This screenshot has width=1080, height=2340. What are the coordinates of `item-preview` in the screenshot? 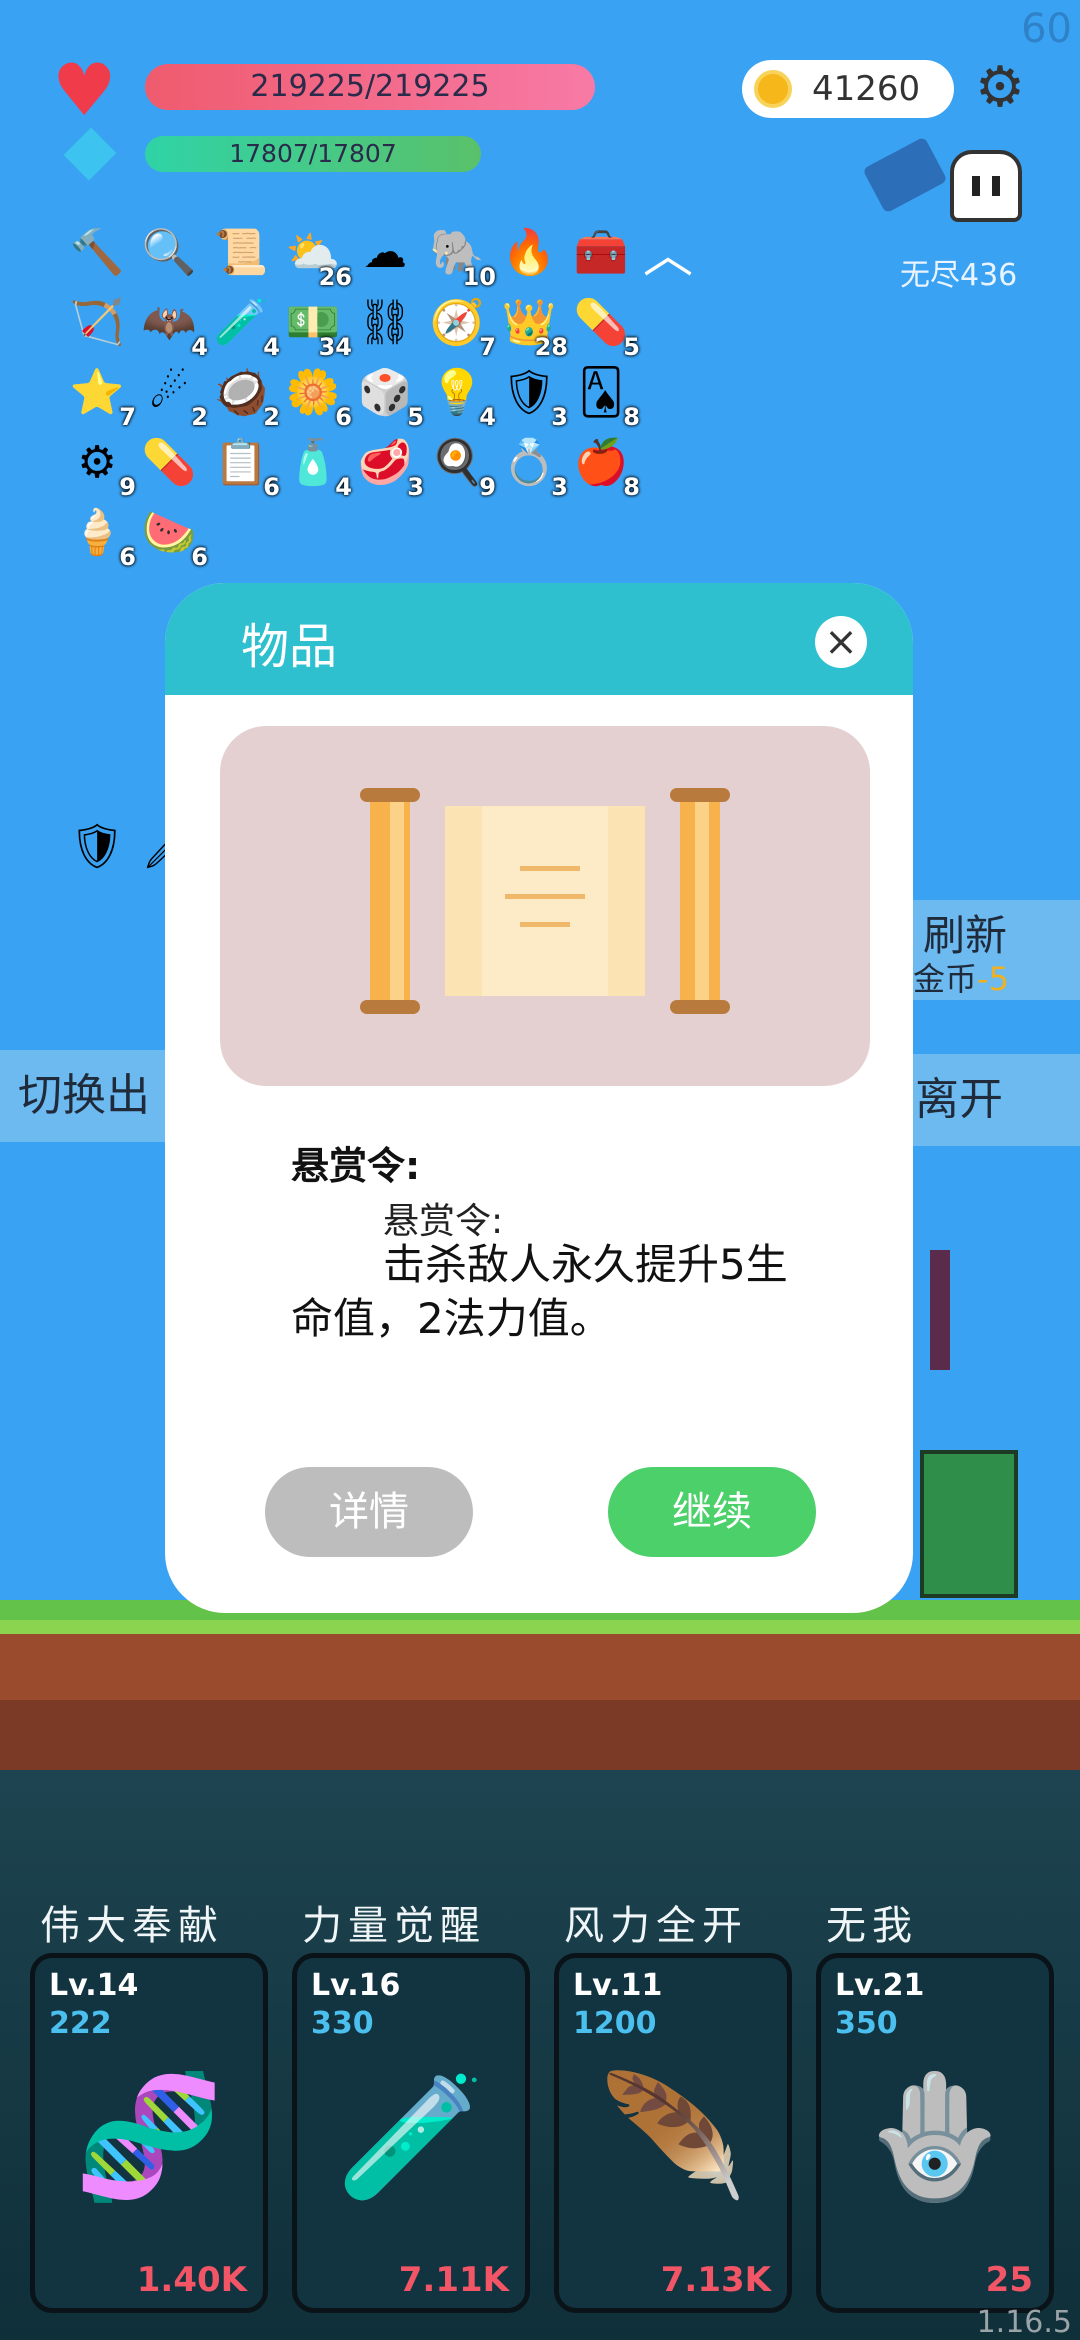 It's located at (545, 906).